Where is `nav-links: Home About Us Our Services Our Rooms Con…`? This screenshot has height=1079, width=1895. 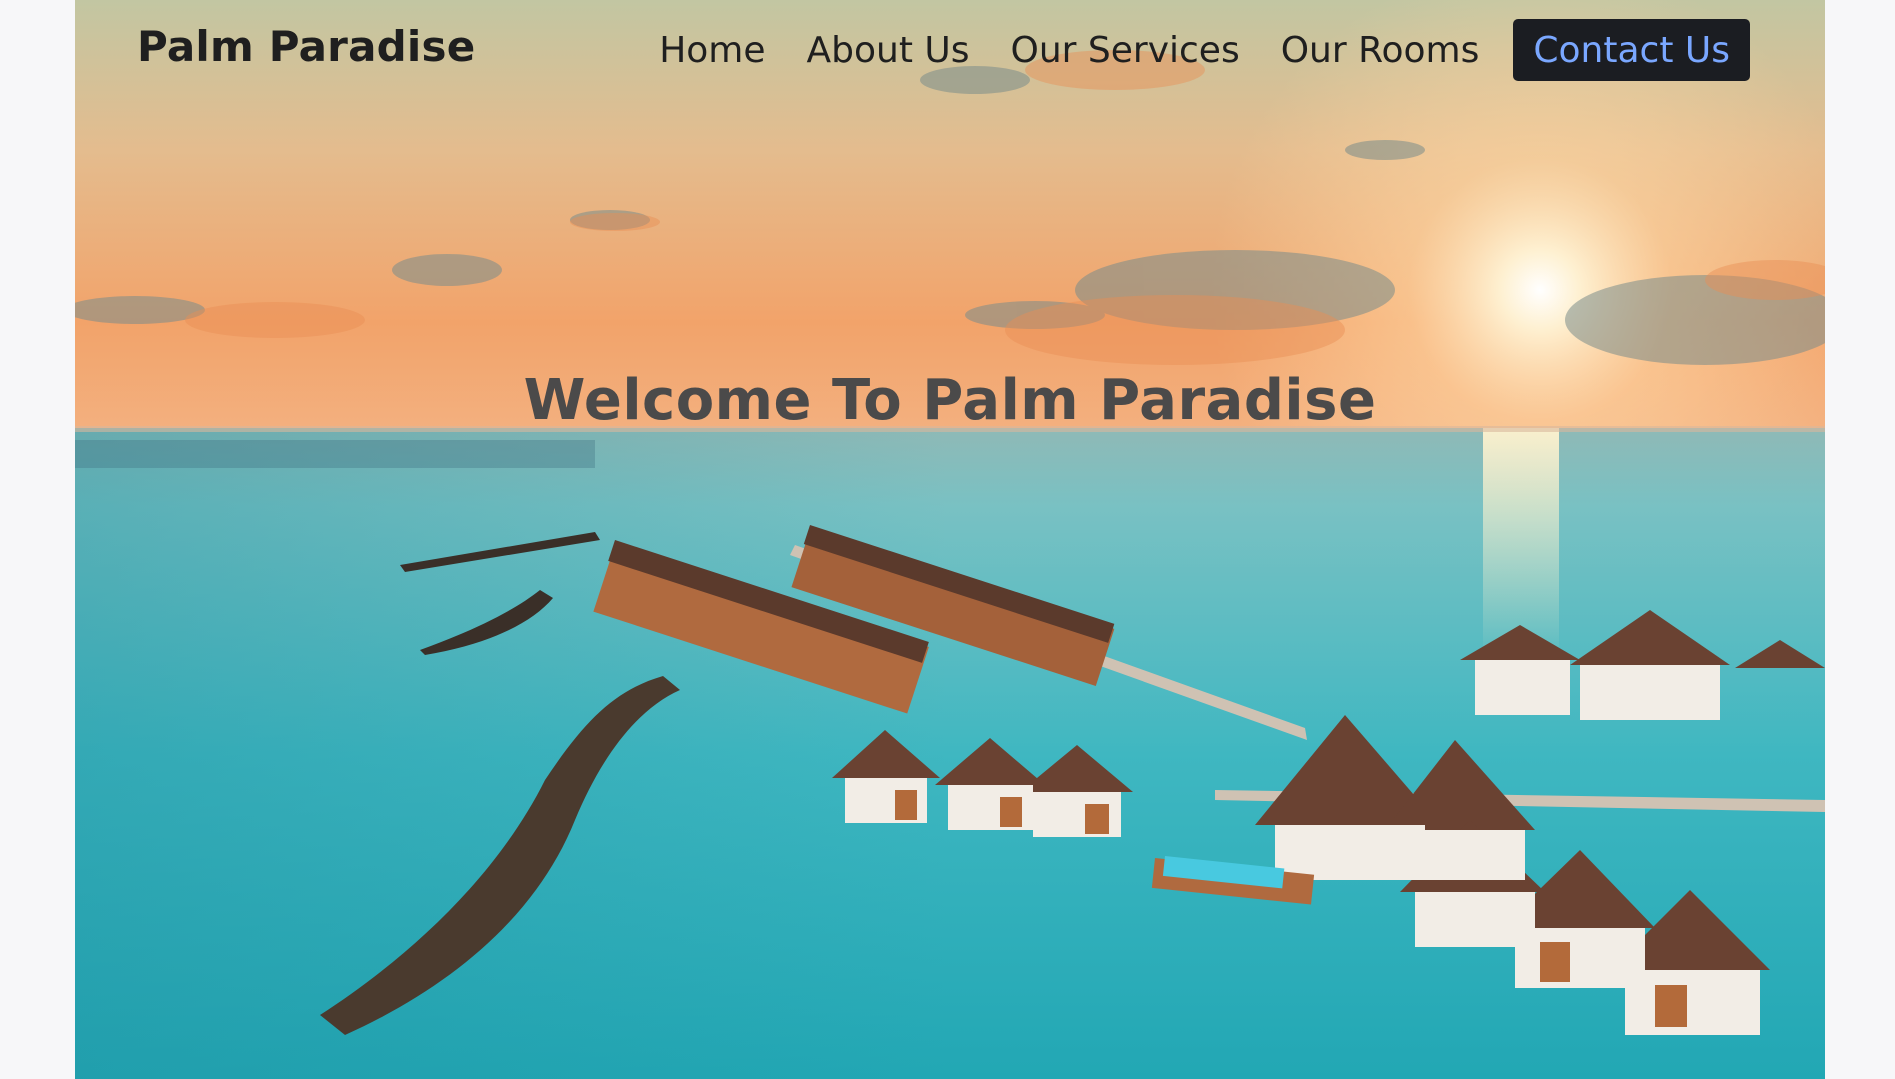
nav-links: Home About Us Our Services Our Rooms Con… is located at coordinates (1204, 50).